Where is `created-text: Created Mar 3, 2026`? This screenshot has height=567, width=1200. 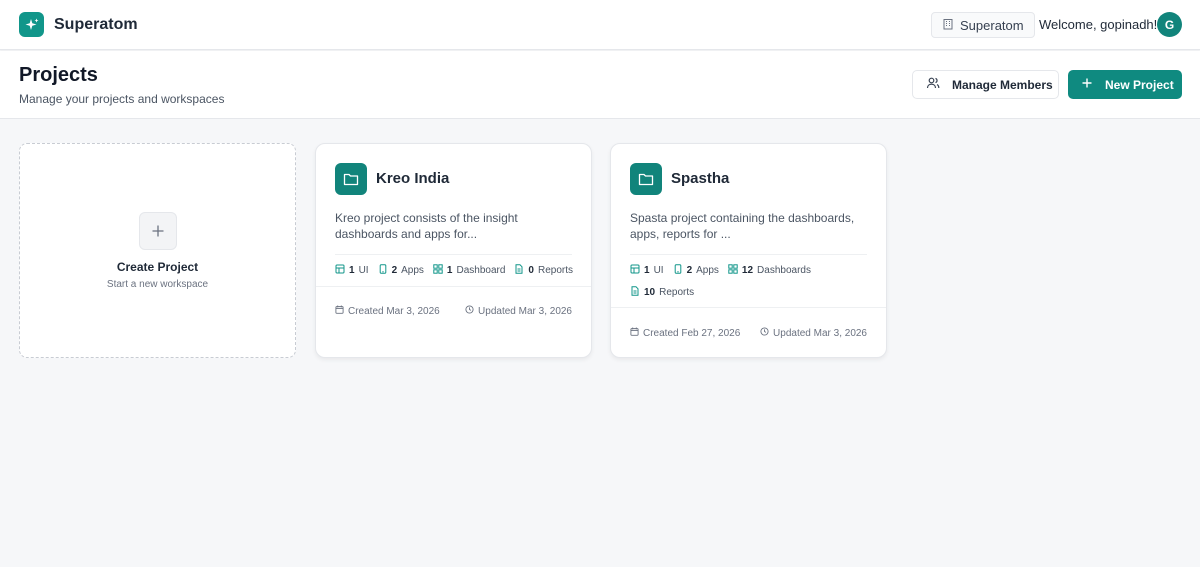 created-text: Created Mar 3, 2026 is located at coordinates (394, 311).